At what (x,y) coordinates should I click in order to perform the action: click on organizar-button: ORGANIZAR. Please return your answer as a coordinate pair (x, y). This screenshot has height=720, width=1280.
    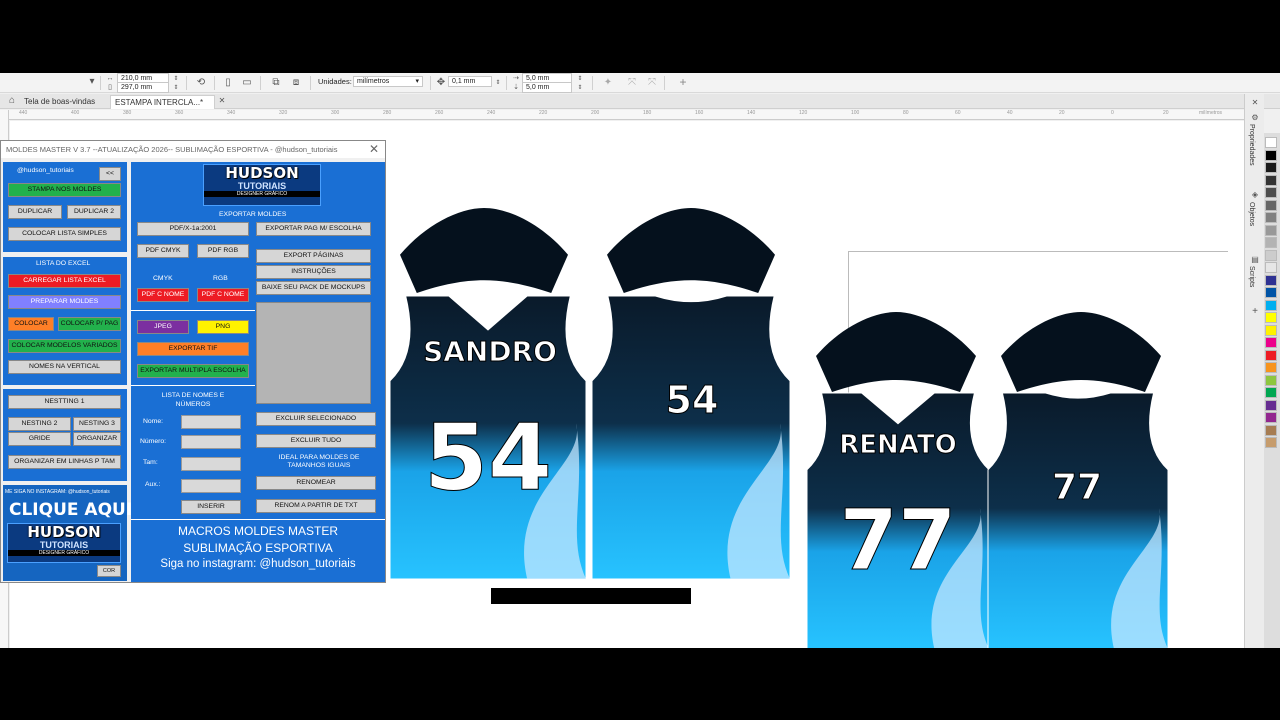
    Looking at the image, I should click on (97, 439).